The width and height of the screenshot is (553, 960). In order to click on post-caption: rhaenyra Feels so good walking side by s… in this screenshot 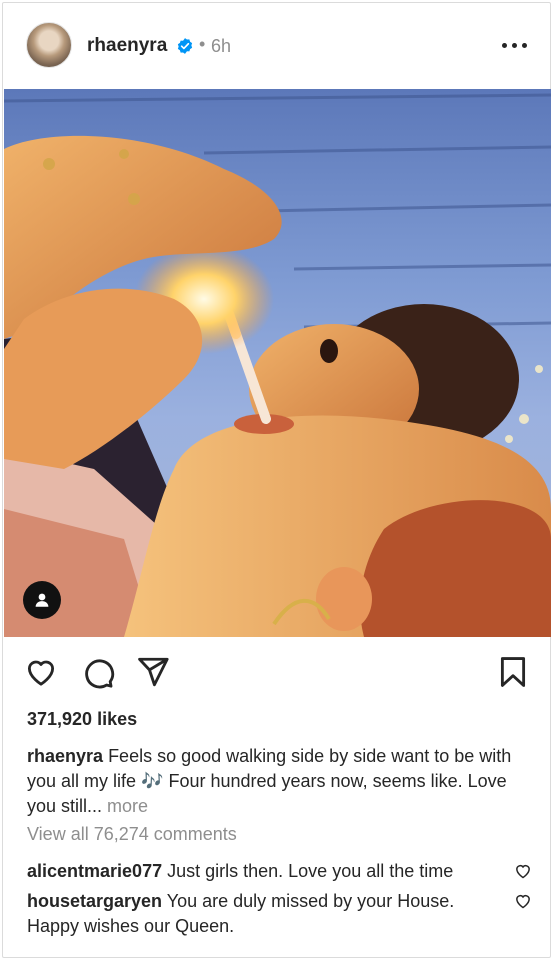, I will do `click(279, 781)`.